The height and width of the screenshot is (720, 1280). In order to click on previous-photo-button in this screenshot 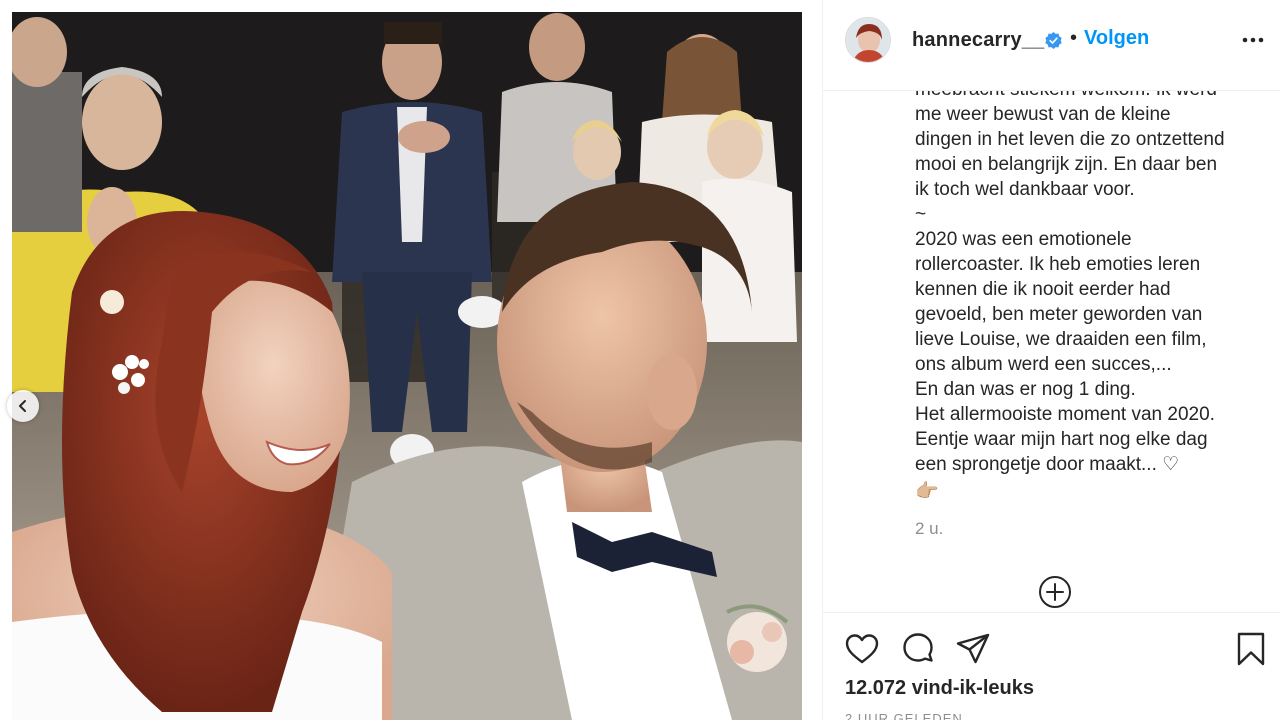, I will do `click(23, 406)`.